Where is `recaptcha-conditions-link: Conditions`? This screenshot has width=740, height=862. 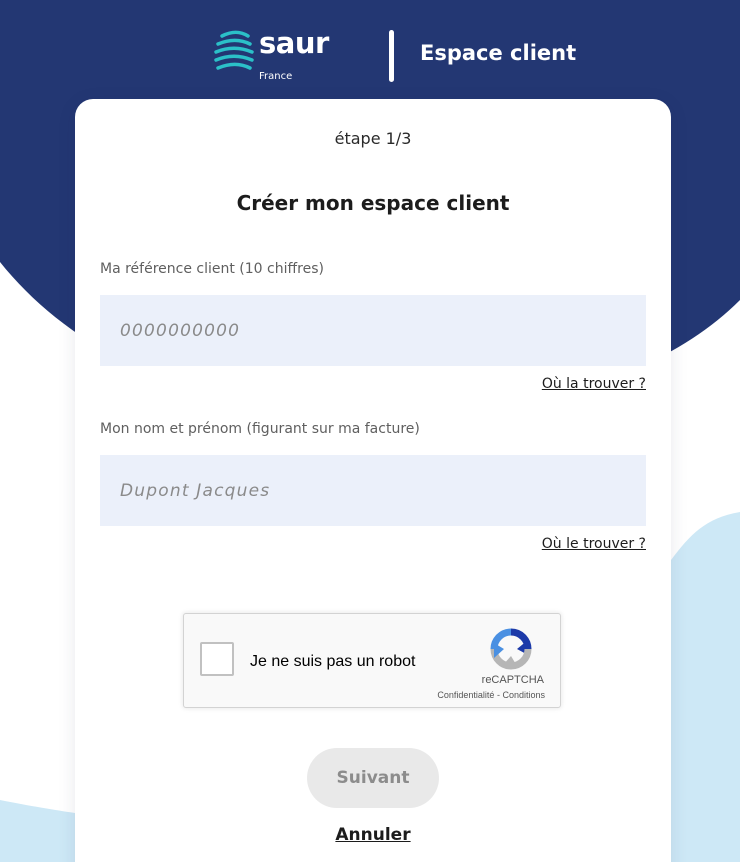 recaptcha-conditions-link: Conditions is located at coordinates (523, 695).